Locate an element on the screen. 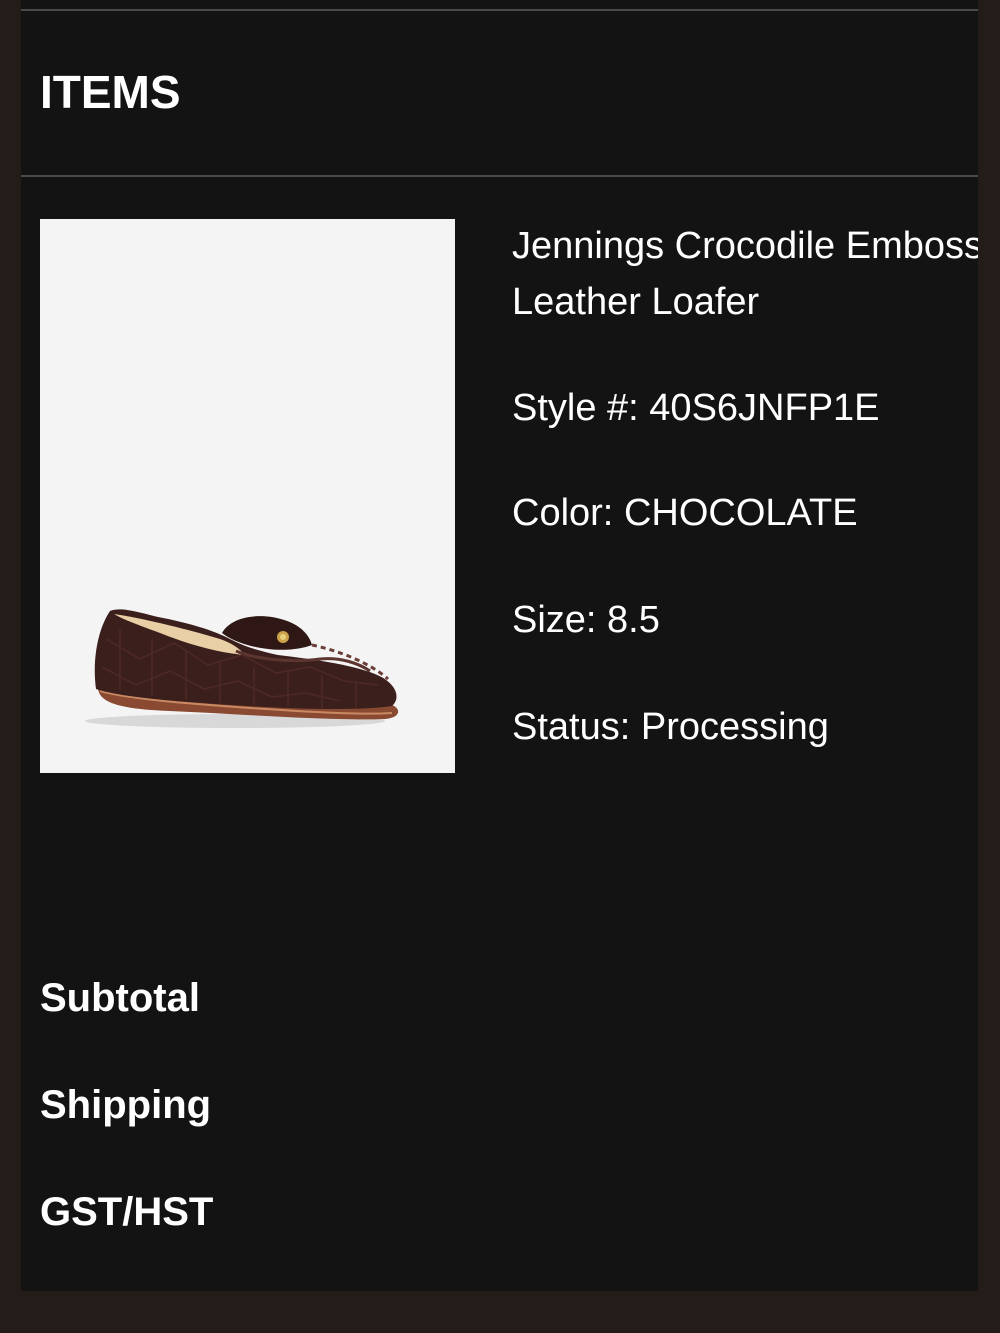  color-value: CHOCOLATE is located at coordinates (740, 513).